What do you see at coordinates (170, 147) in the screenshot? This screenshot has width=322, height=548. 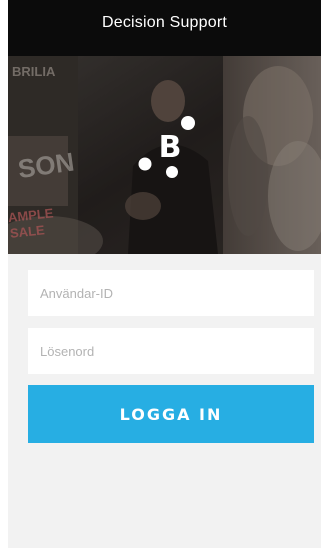 I see `logo-letter: B` at bounding box center [170, 147].